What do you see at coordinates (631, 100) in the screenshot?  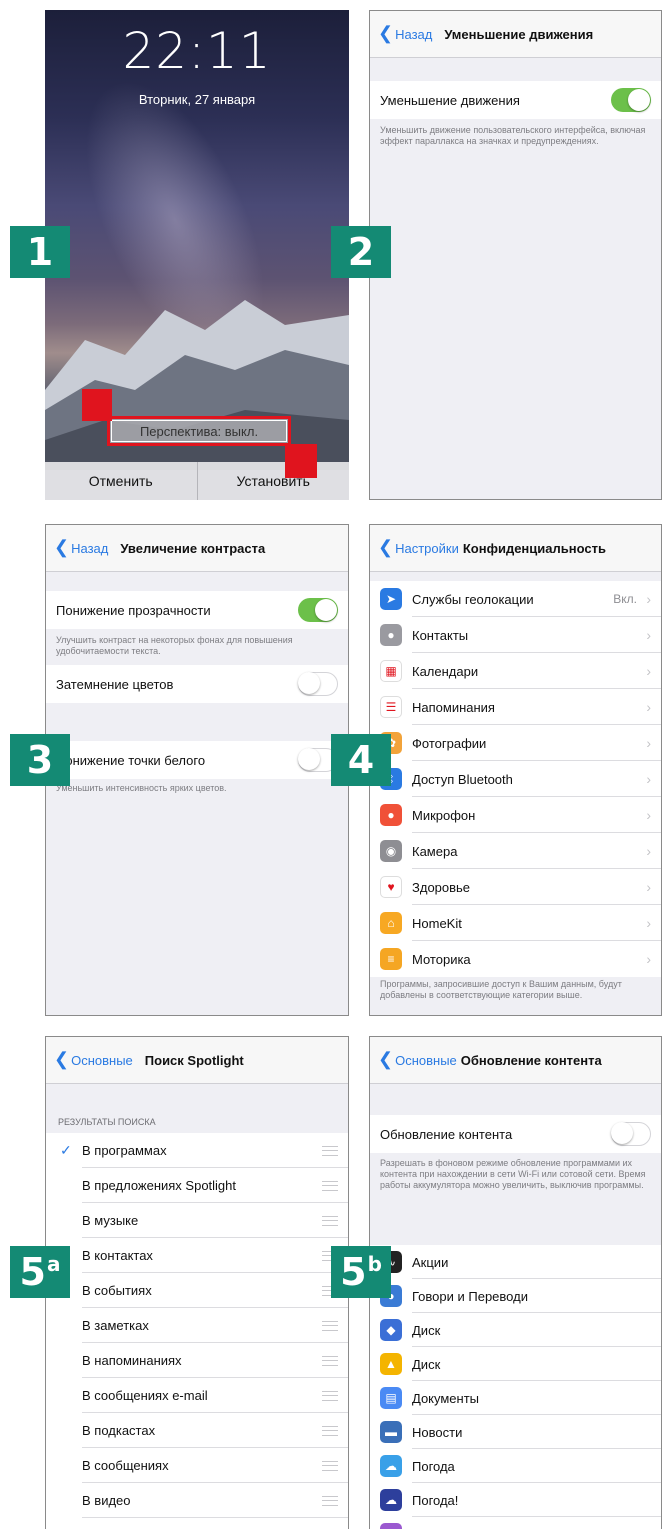 I see `reduce-motion-toggle` at bounding box center [631, 100].